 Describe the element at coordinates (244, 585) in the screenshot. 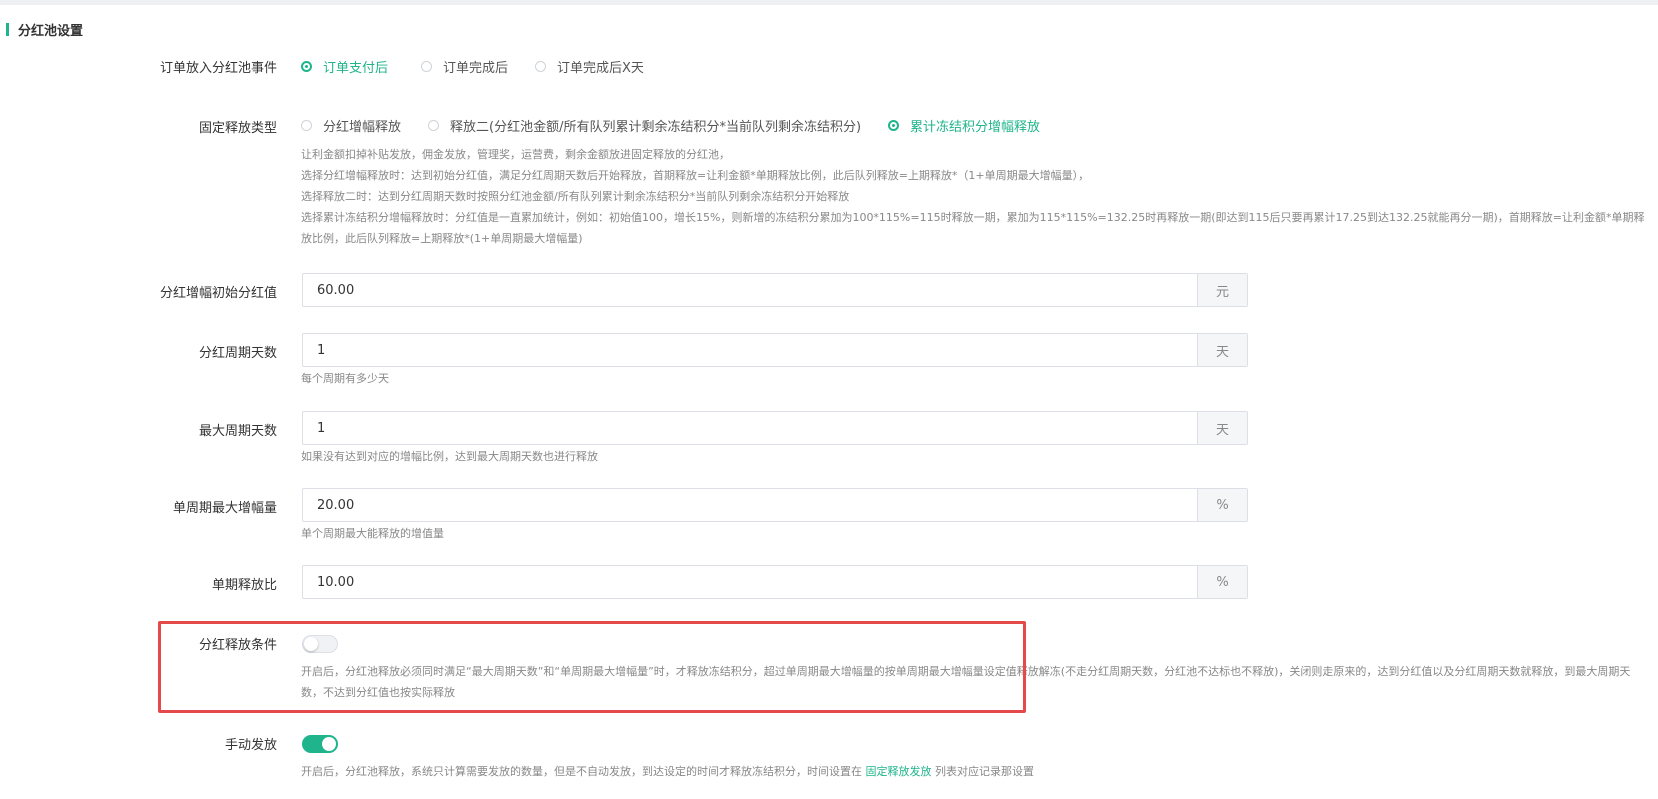

I see `release-ratio-label: 单期释放比` at that location.